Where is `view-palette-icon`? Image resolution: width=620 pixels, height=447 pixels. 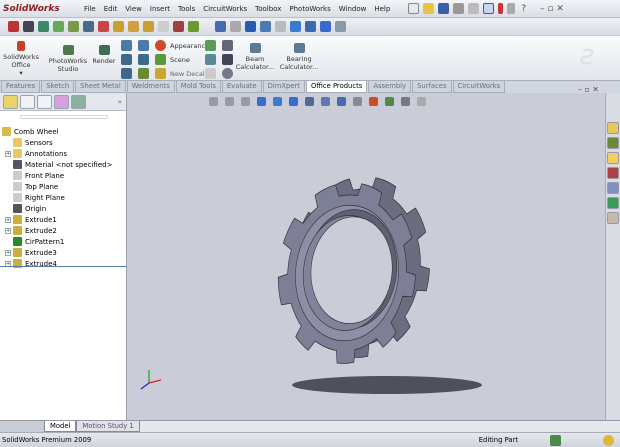 view-palette-icon is located at coordinates (613, 188).